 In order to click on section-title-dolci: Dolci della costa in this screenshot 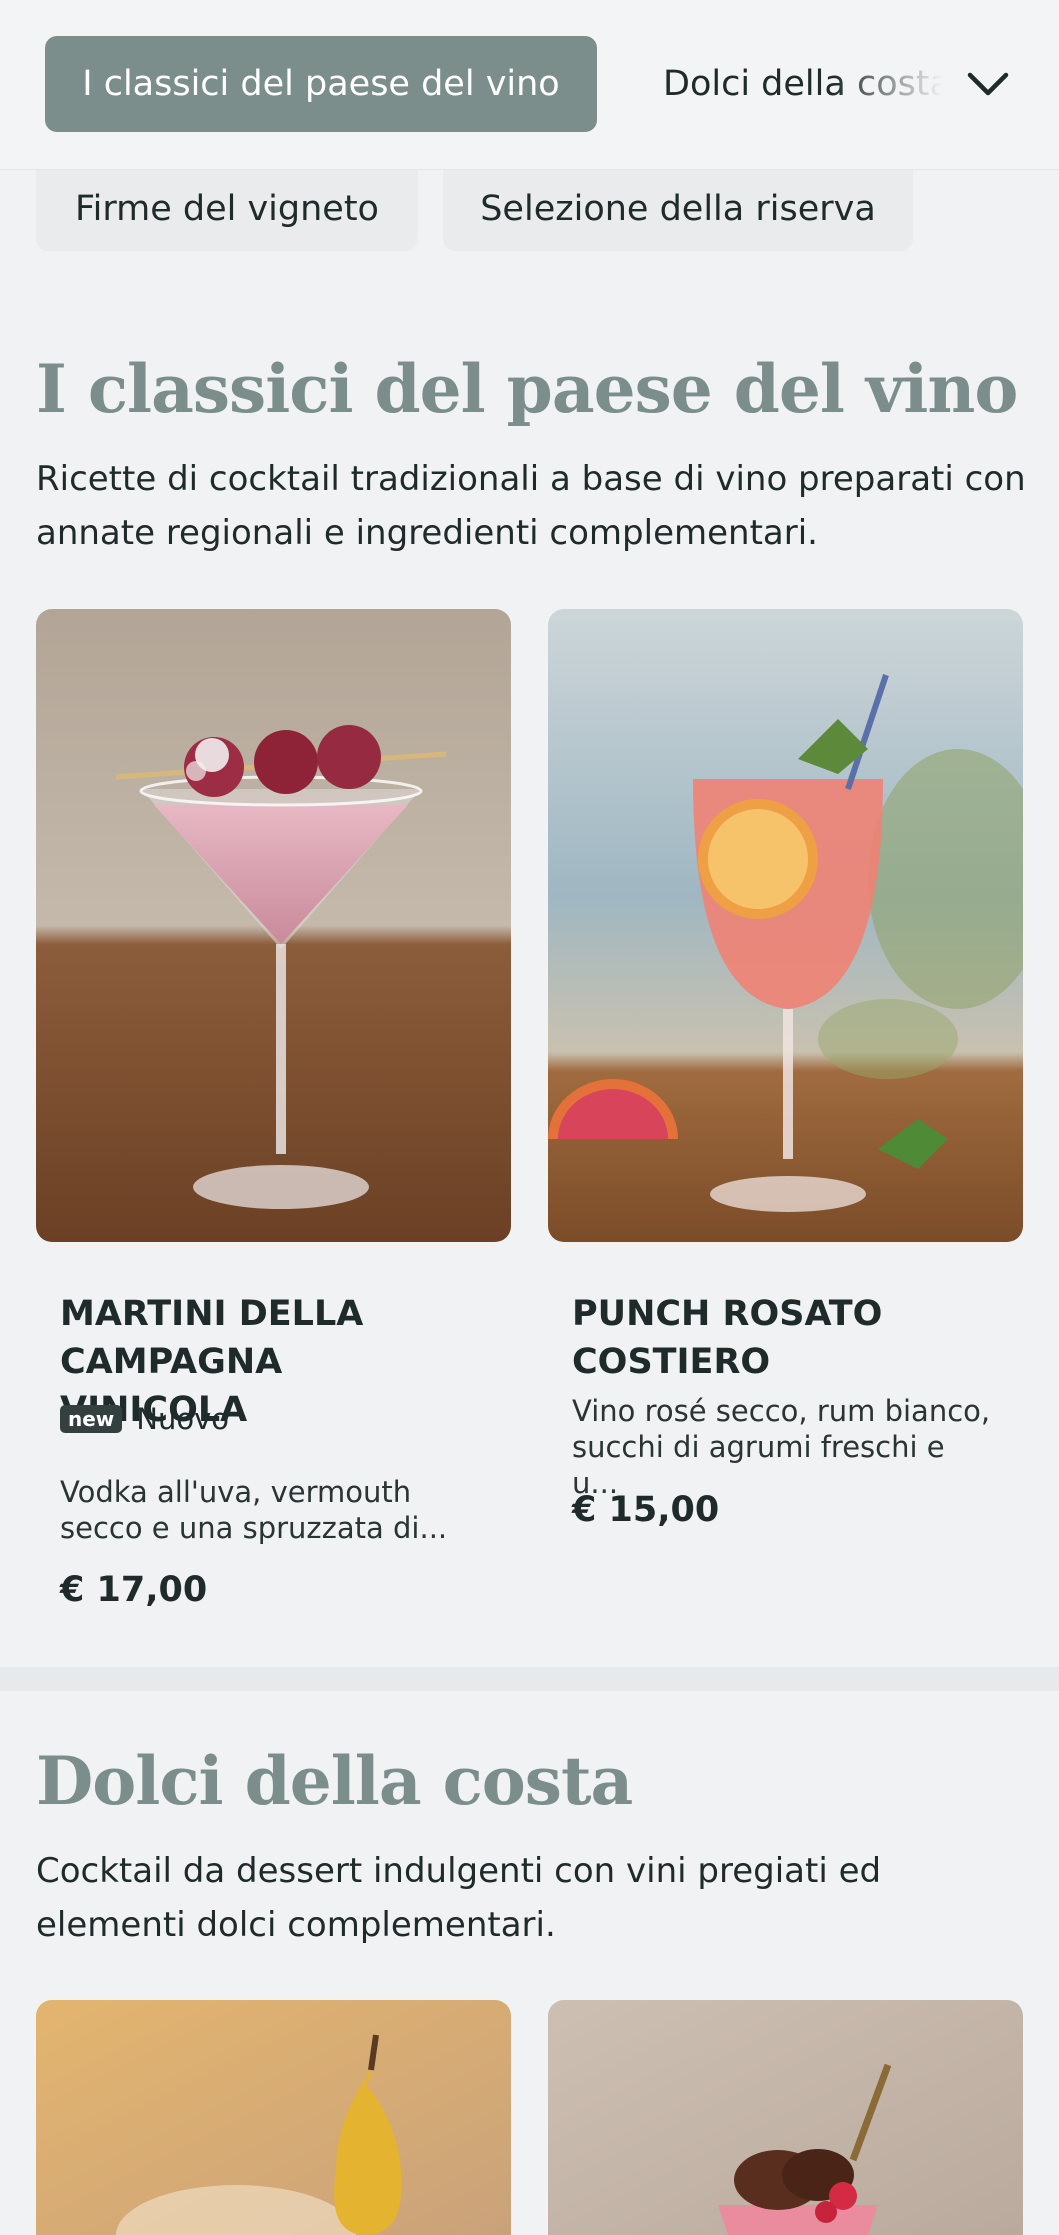, I will do `click(334, 1781)`.